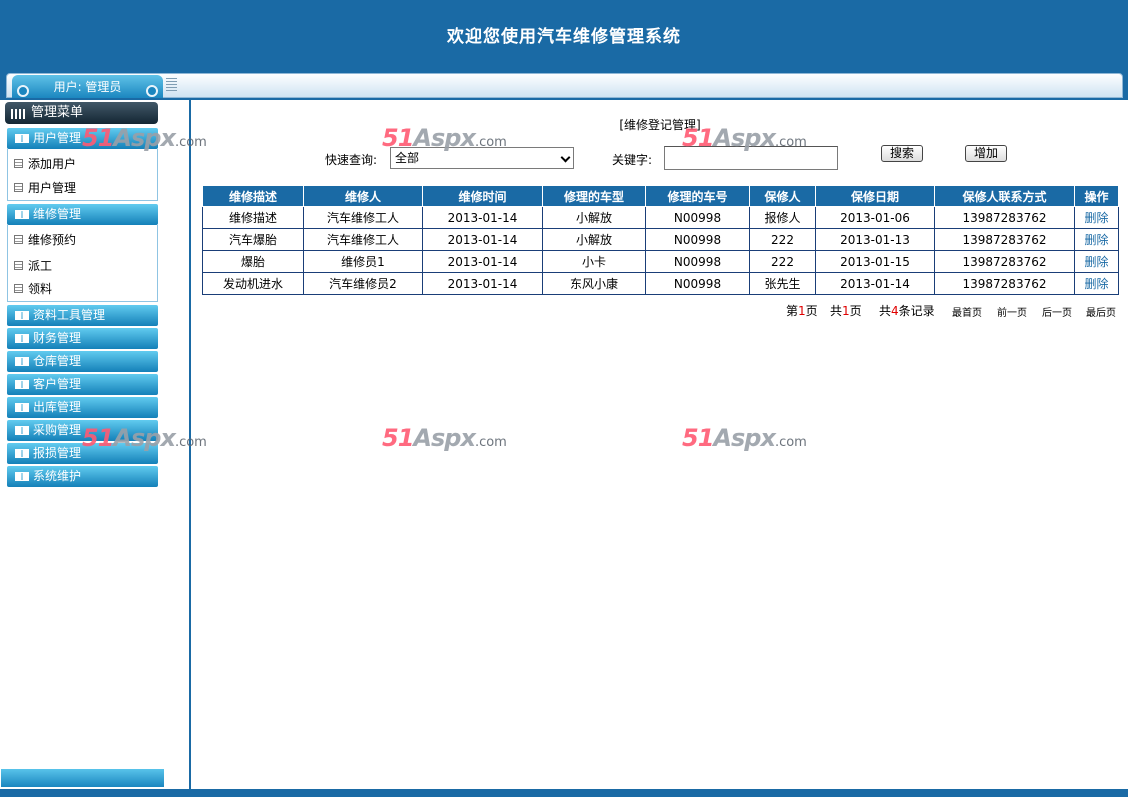  Describe the element at coordinates (57, 453) in the screenshot. I see `category-label: 报损管理` at that location.